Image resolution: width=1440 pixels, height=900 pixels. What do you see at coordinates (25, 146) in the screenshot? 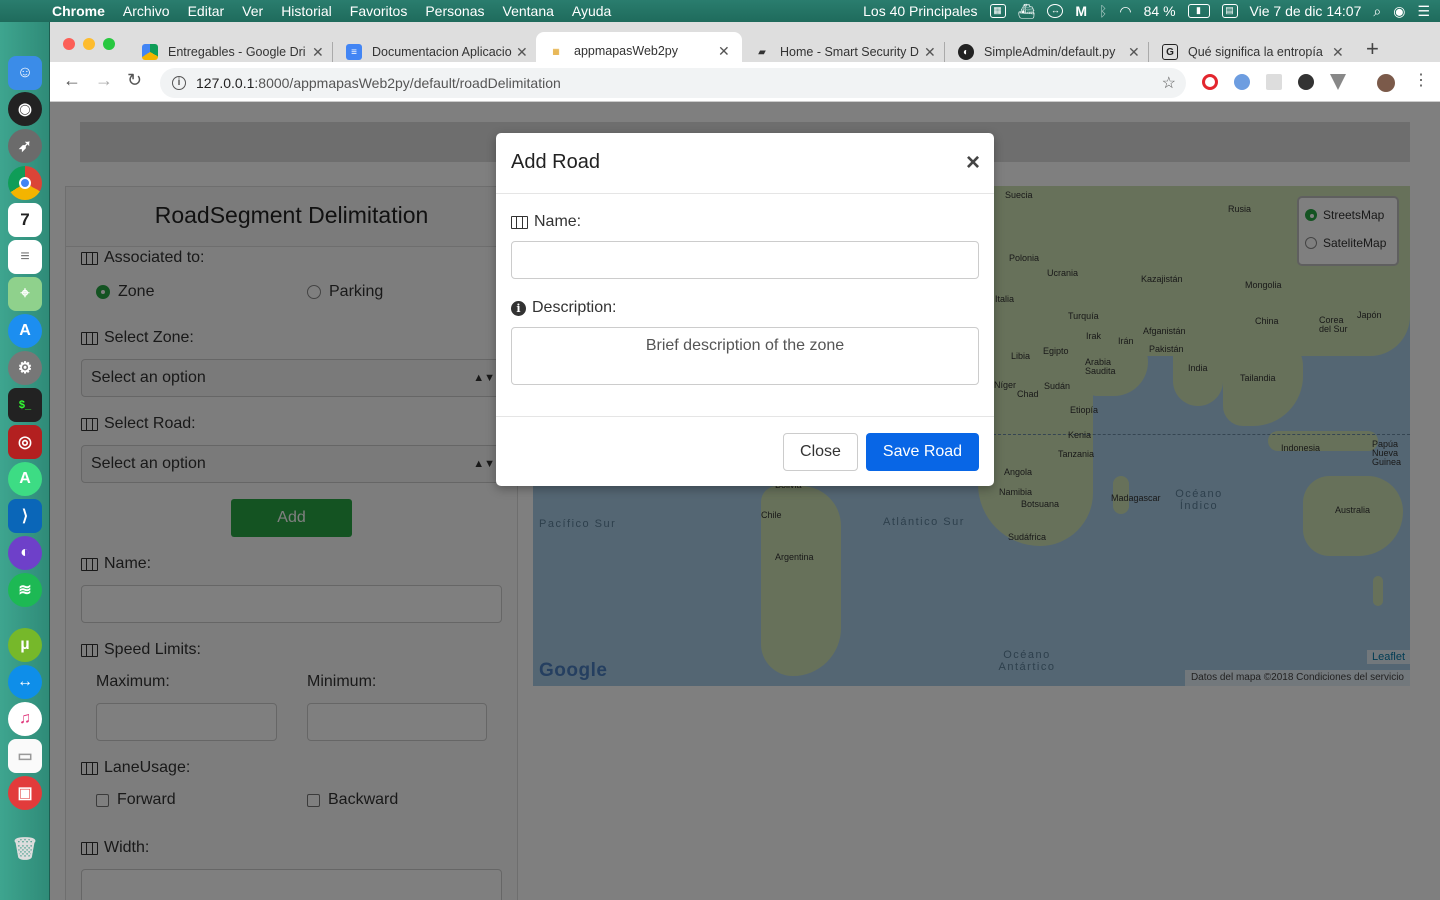
I see `launchpad-icon: ➶` at bounding box center [25, 146].